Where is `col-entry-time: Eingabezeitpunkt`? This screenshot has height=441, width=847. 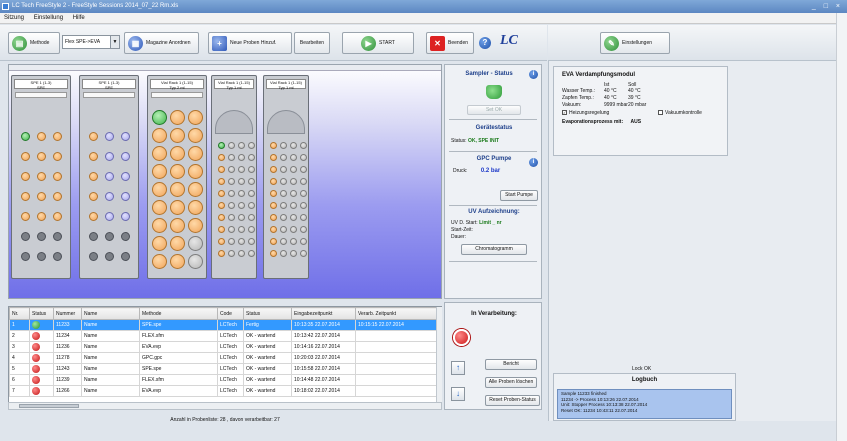 col-entry-time: Eingabezeitpunkt is located at coordinates (323, 313).